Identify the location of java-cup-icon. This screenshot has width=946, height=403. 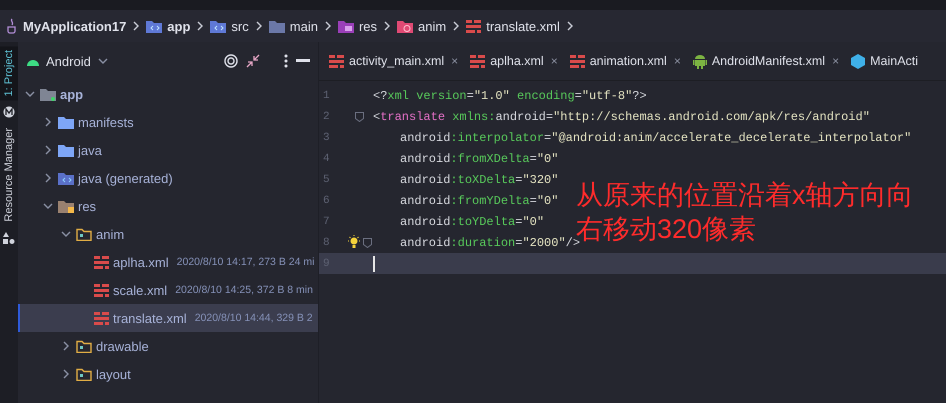
(12, 26).